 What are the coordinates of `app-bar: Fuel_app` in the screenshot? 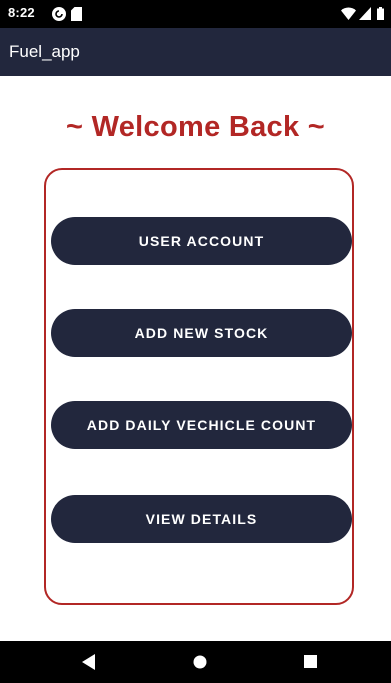 It's located at (195, 52).